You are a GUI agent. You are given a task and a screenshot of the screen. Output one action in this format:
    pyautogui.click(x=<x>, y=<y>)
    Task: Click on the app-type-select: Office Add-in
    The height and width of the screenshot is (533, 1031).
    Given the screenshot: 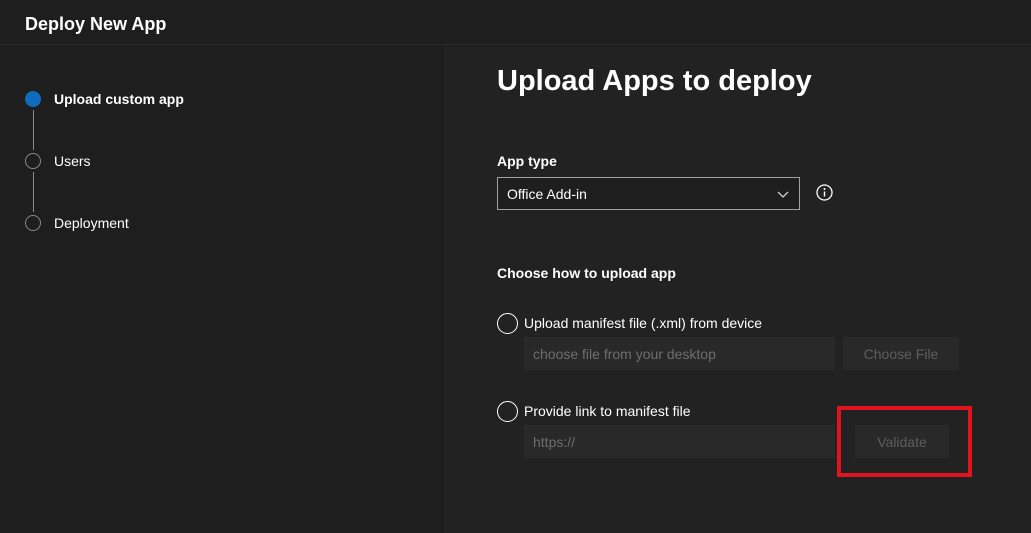 What is the action you would take?
    pyautogui.click(x=648, y=193)
    